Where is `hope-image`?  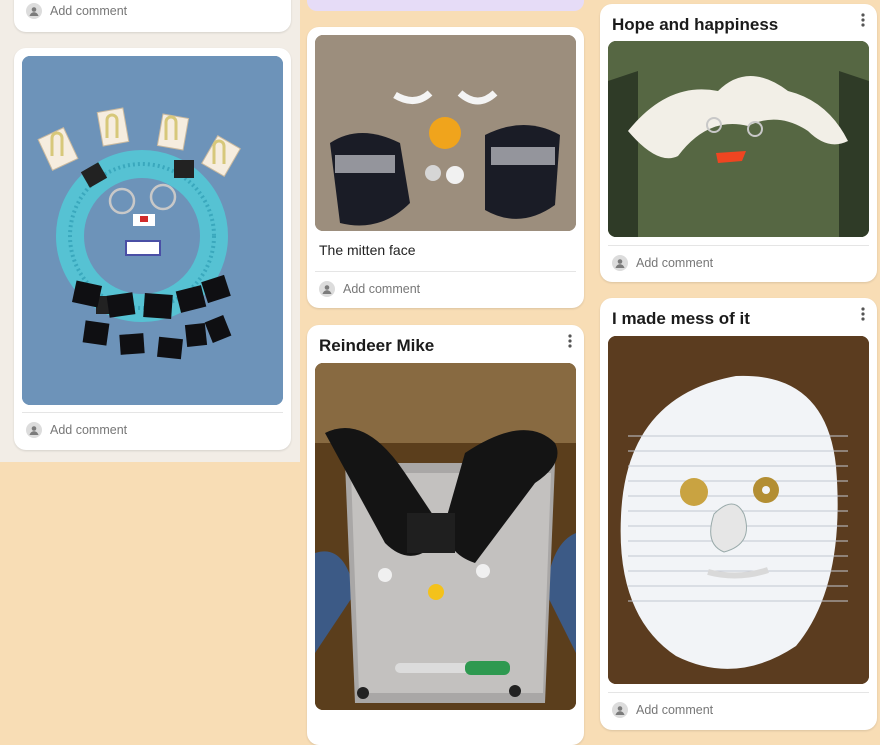 hope-image is located at coordinates (738, 139).